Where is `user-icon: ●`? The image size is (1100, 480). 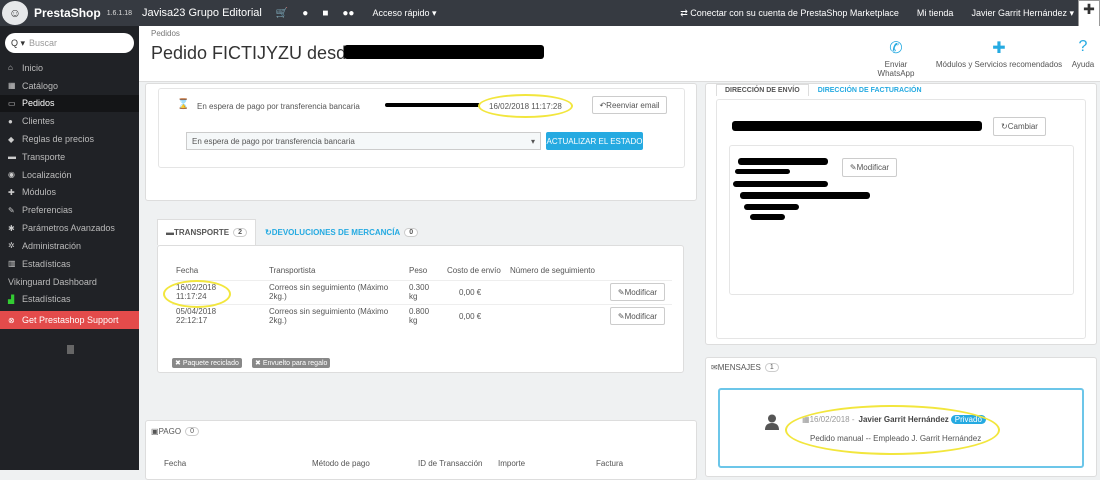 user-icon: ● is located at coordinates (305, 13).